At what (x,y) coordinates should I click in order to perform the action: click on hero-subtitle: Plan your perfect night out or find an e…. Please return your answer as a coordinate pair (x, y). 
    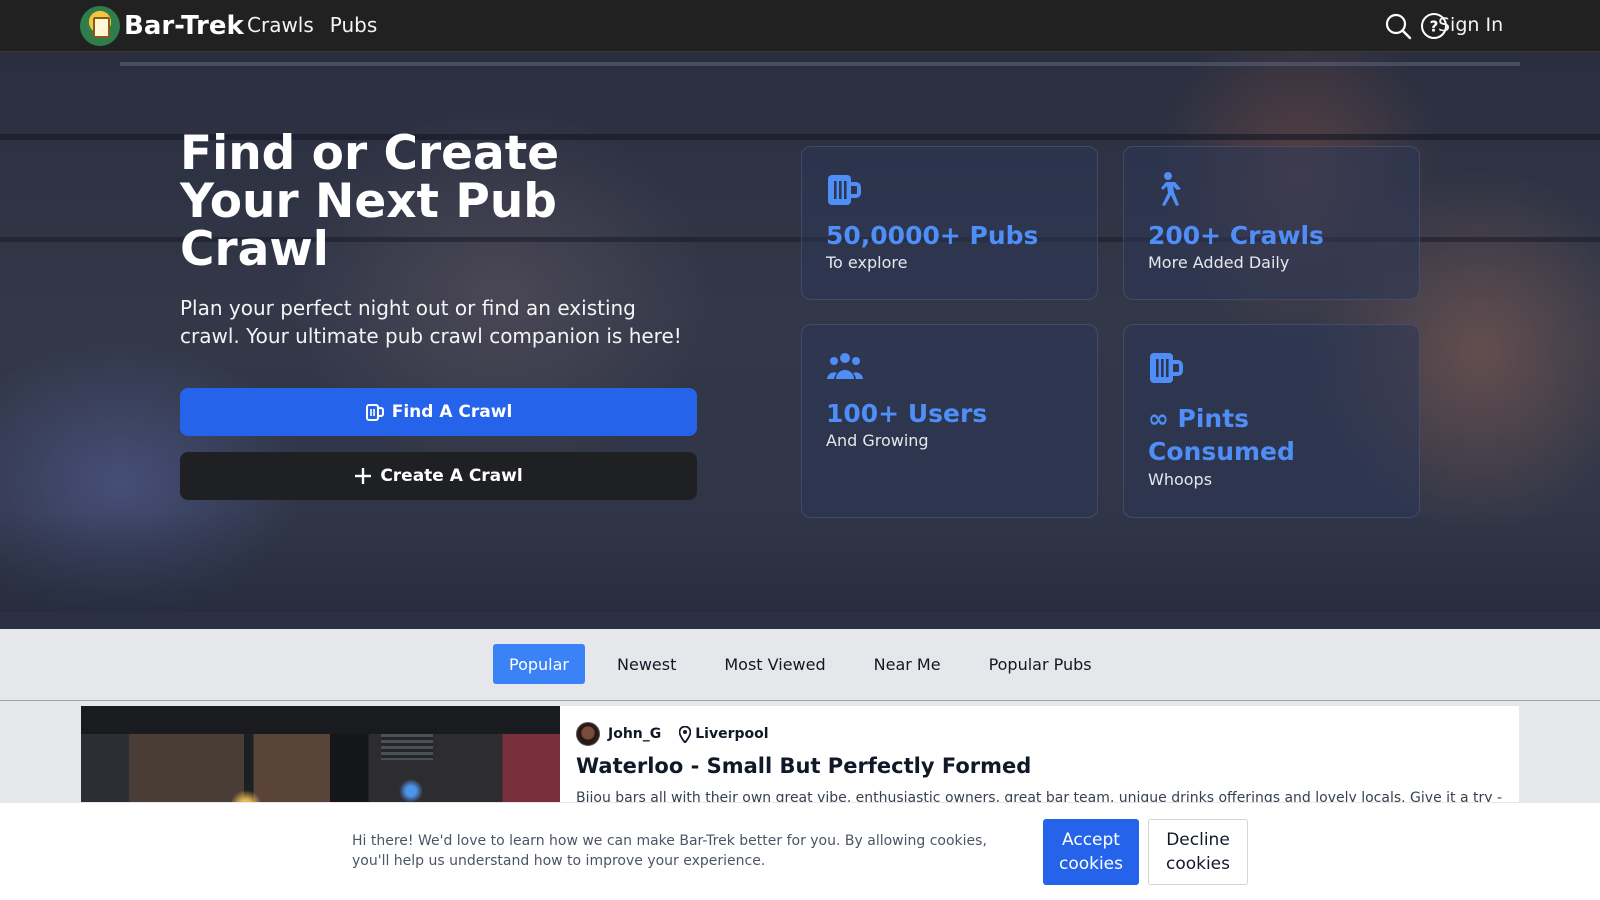
    Looking at the image, I should click on (431, 322).